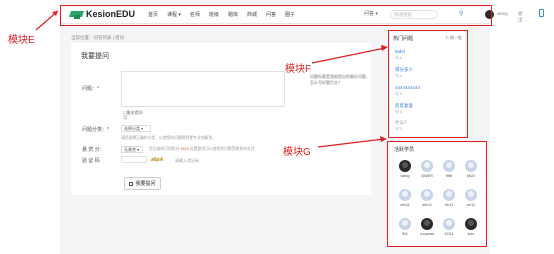 The image size is (554, 254). I want to click on reward-label: 悬 赏 分：, so click(93, 150).